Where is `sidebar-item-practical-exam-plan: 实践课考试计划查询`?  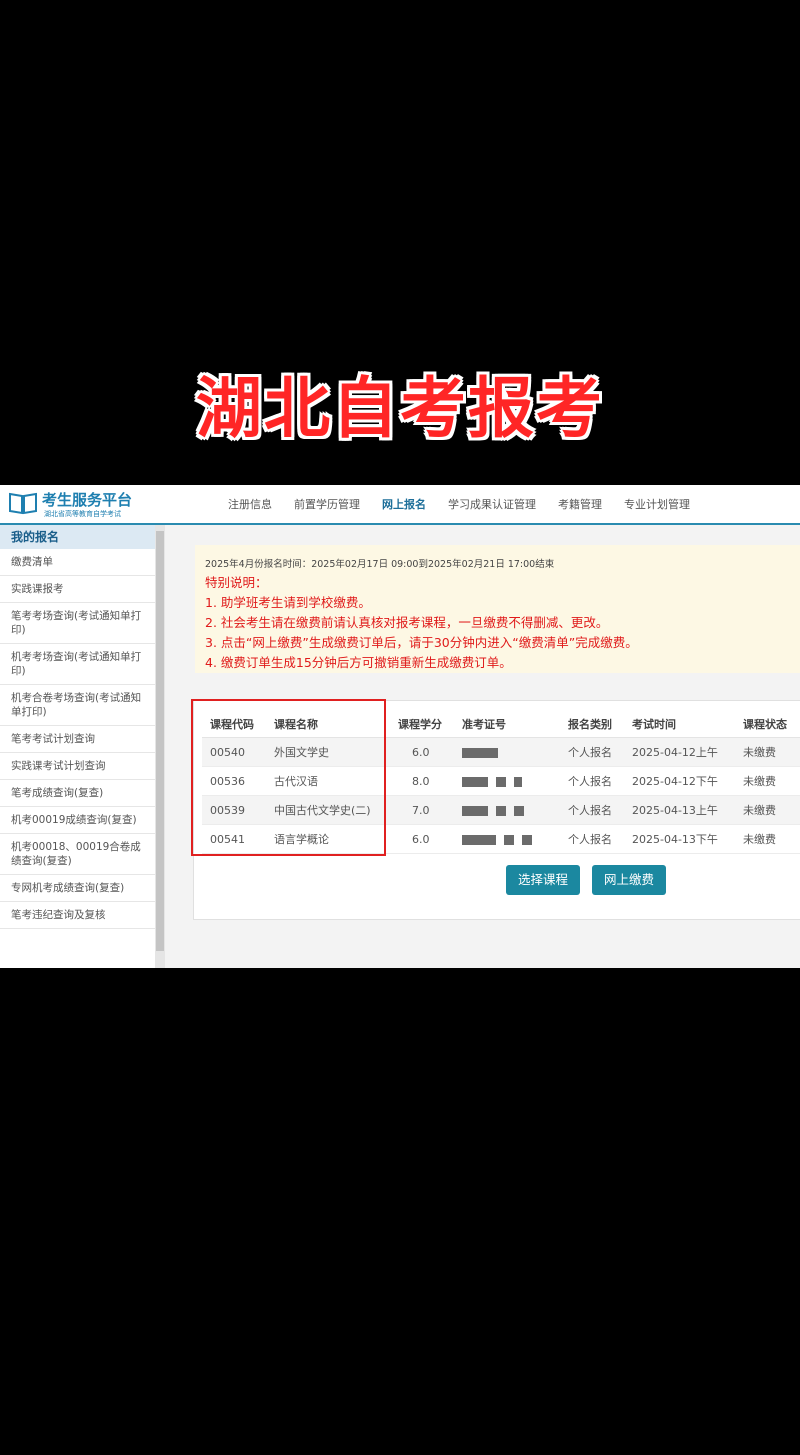 sidebar-item-practical-exam-plan: 实践课考试计划查询 is located at coordinates (77, 766).